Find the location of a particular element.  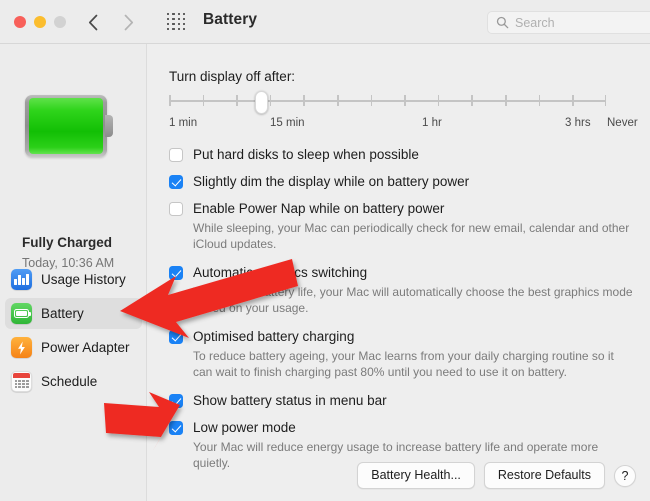

search-field is located at coordinates (568, 22).